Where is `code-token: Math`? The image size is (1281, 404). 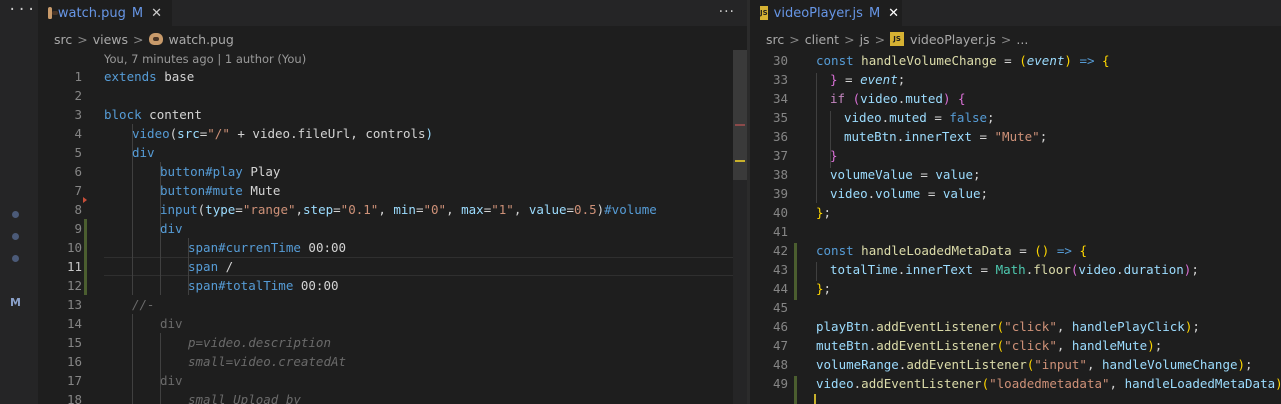
code-token: Math is located at coordinates (1010, 269).